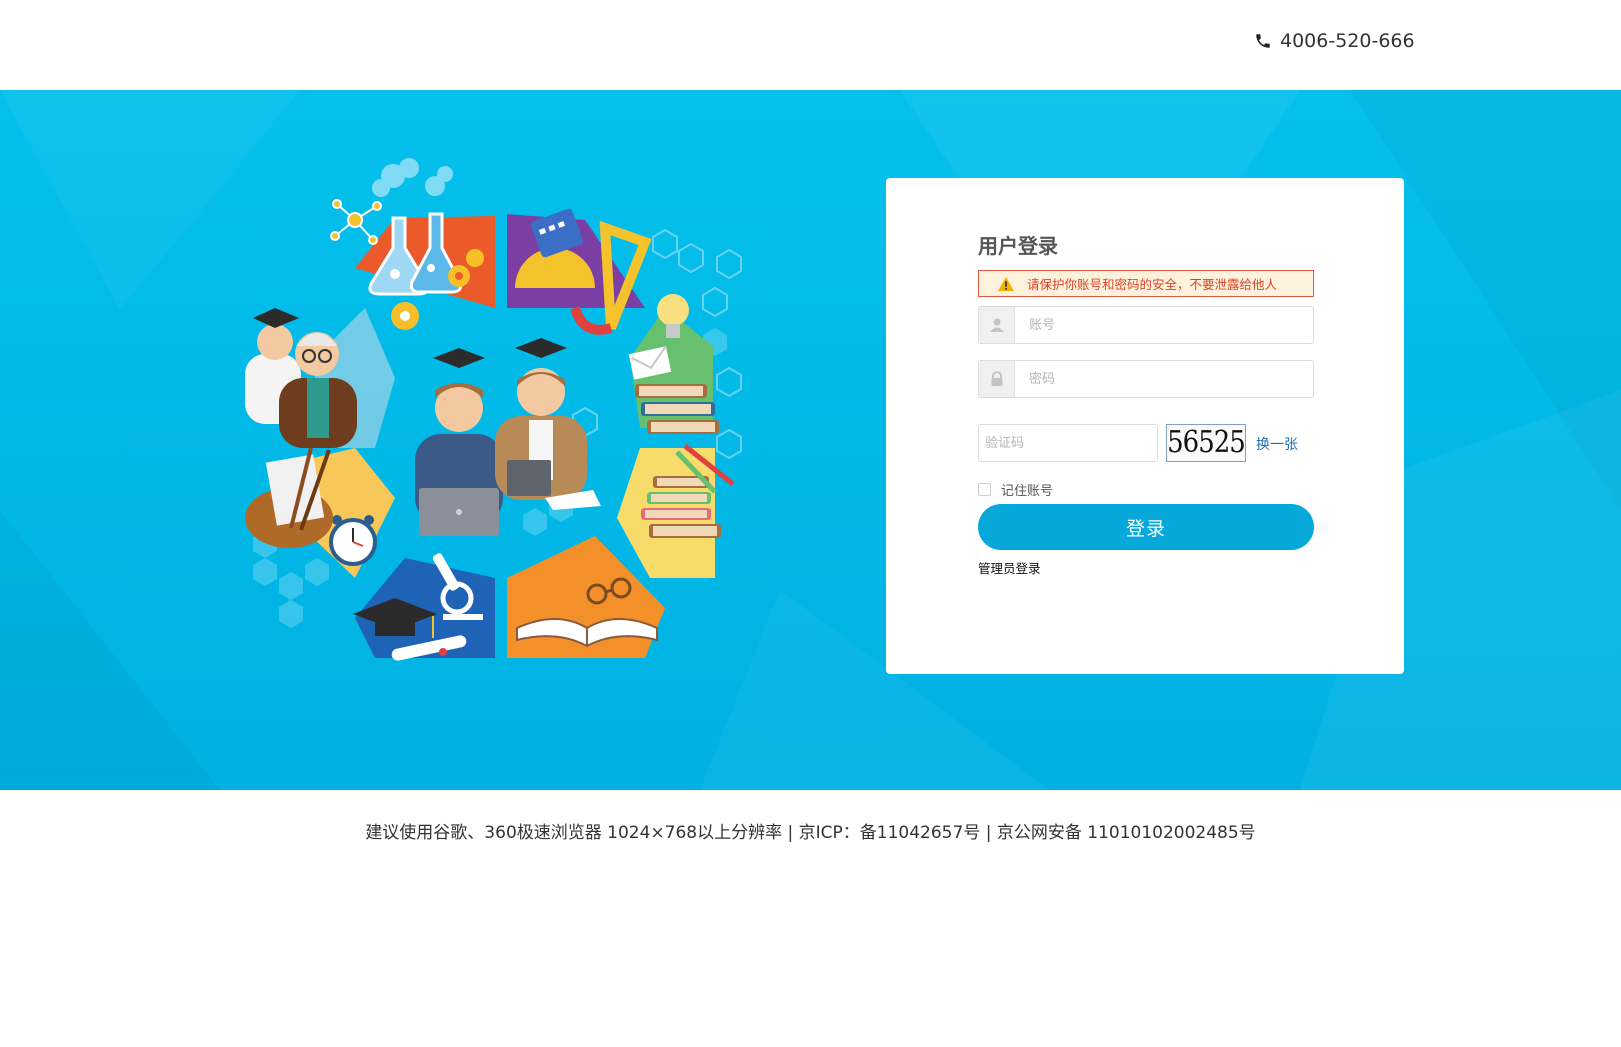  I want to click on password-input, so click(1164, 379).